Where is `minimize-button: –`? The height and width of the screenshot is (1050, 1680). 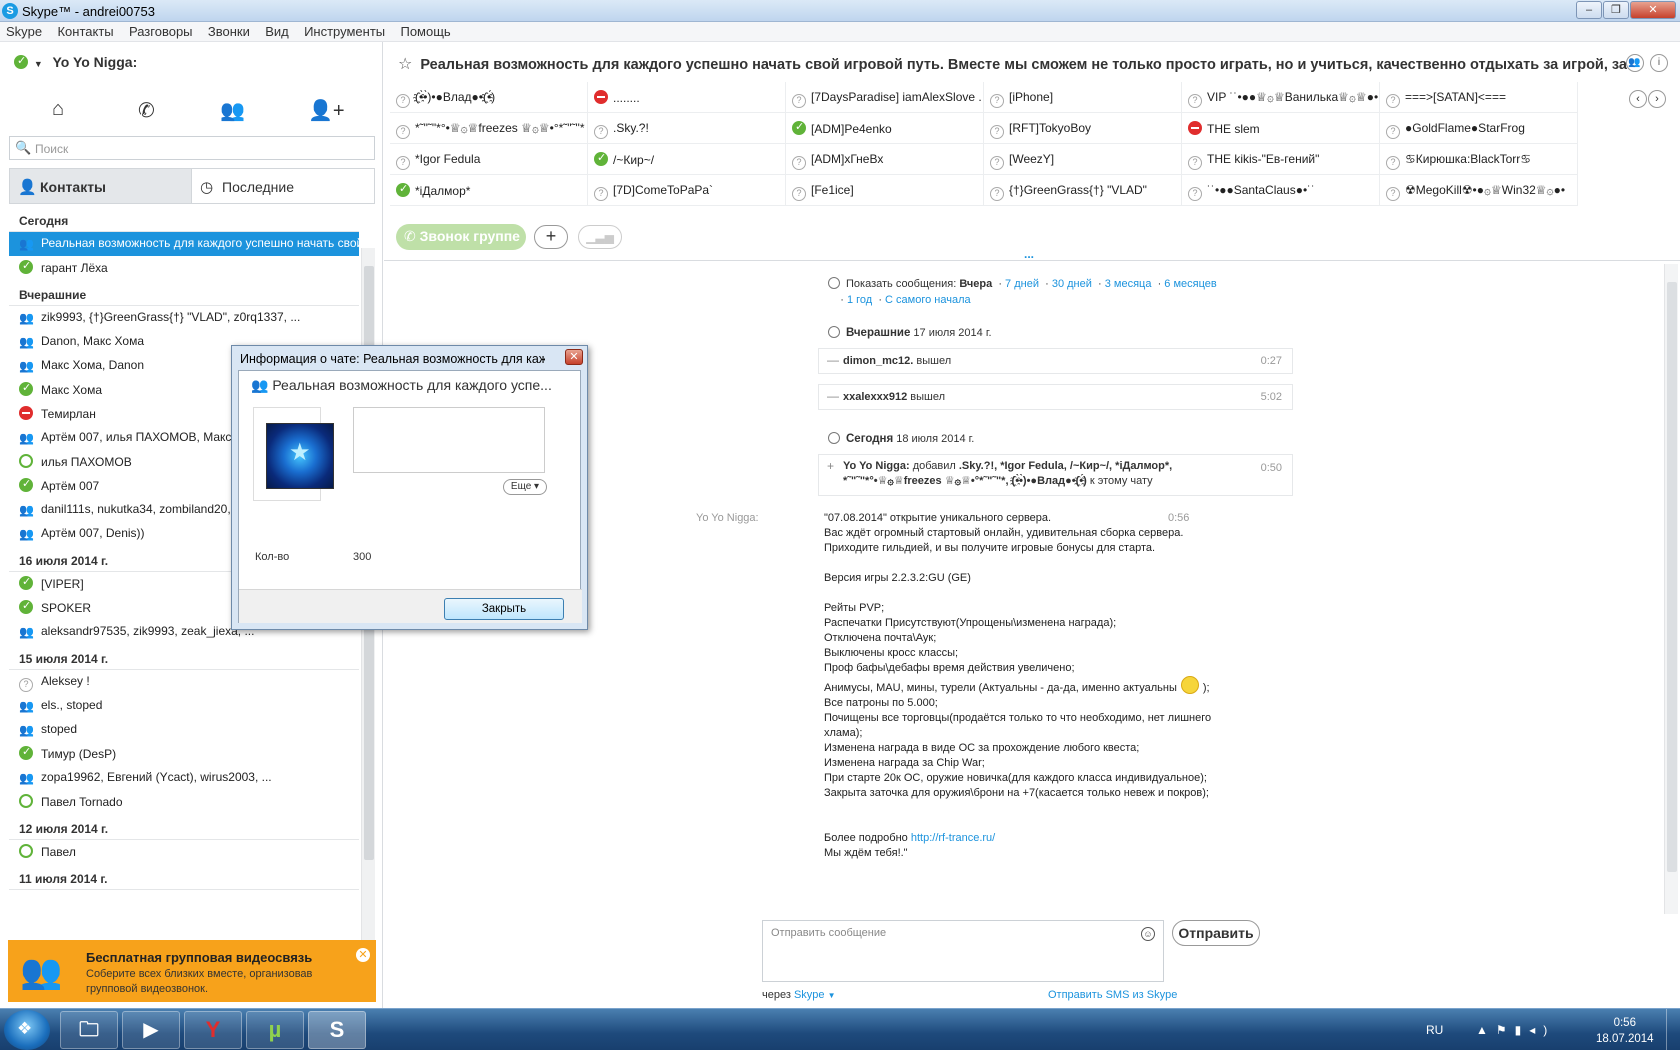 minimize-button: – is located at coordinates (1589, 10).